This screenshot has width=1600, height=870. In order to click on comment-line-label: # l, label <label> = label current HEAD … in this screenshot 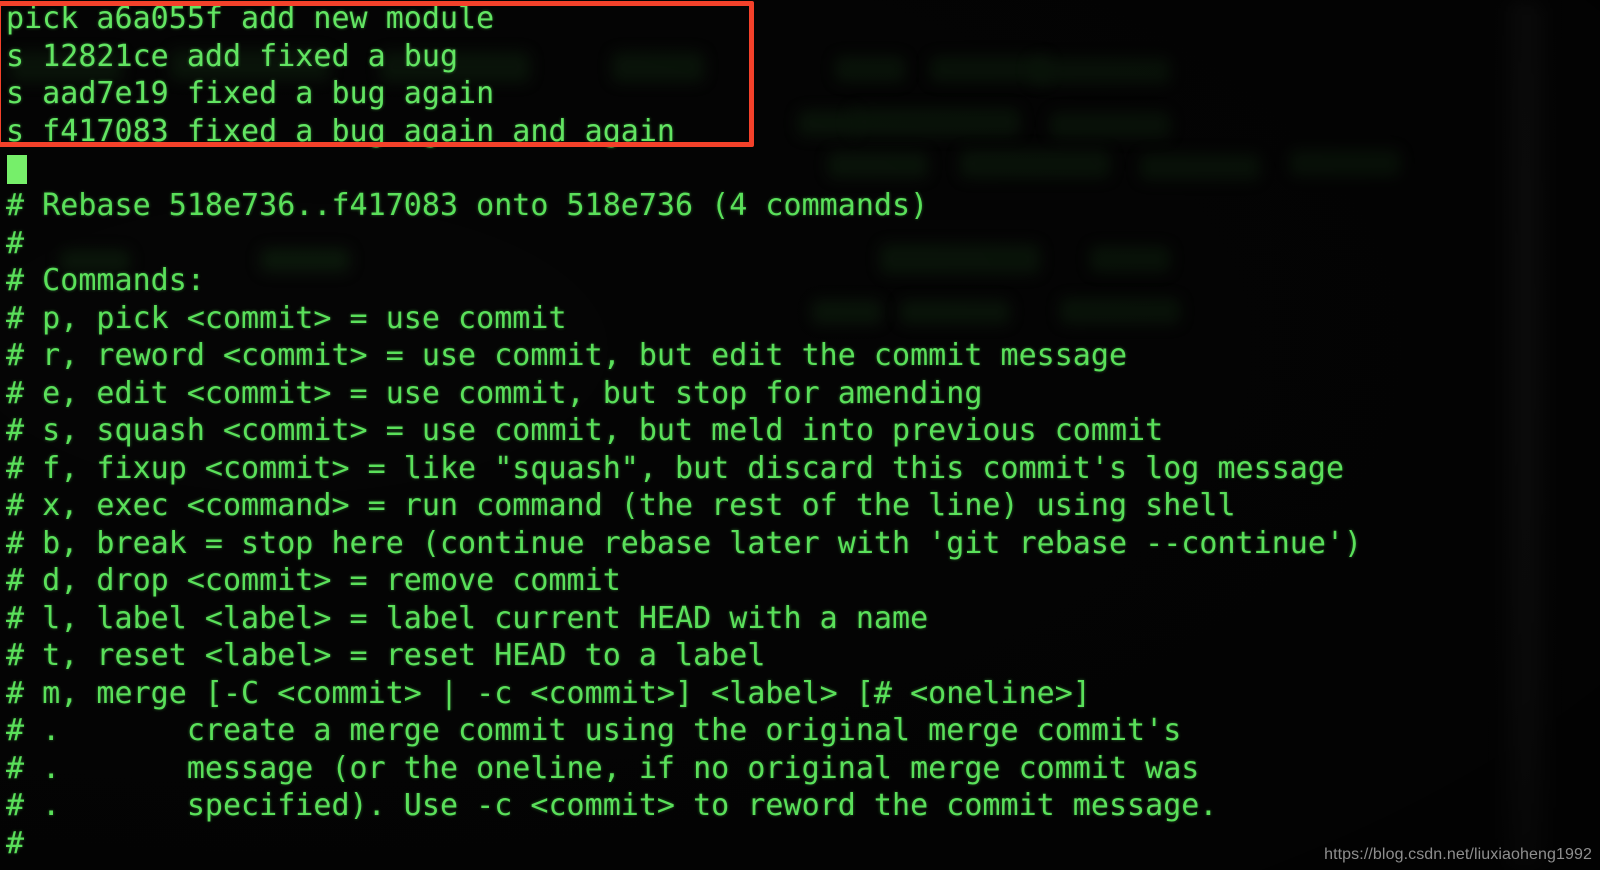, I will do `click(467, 618)`.